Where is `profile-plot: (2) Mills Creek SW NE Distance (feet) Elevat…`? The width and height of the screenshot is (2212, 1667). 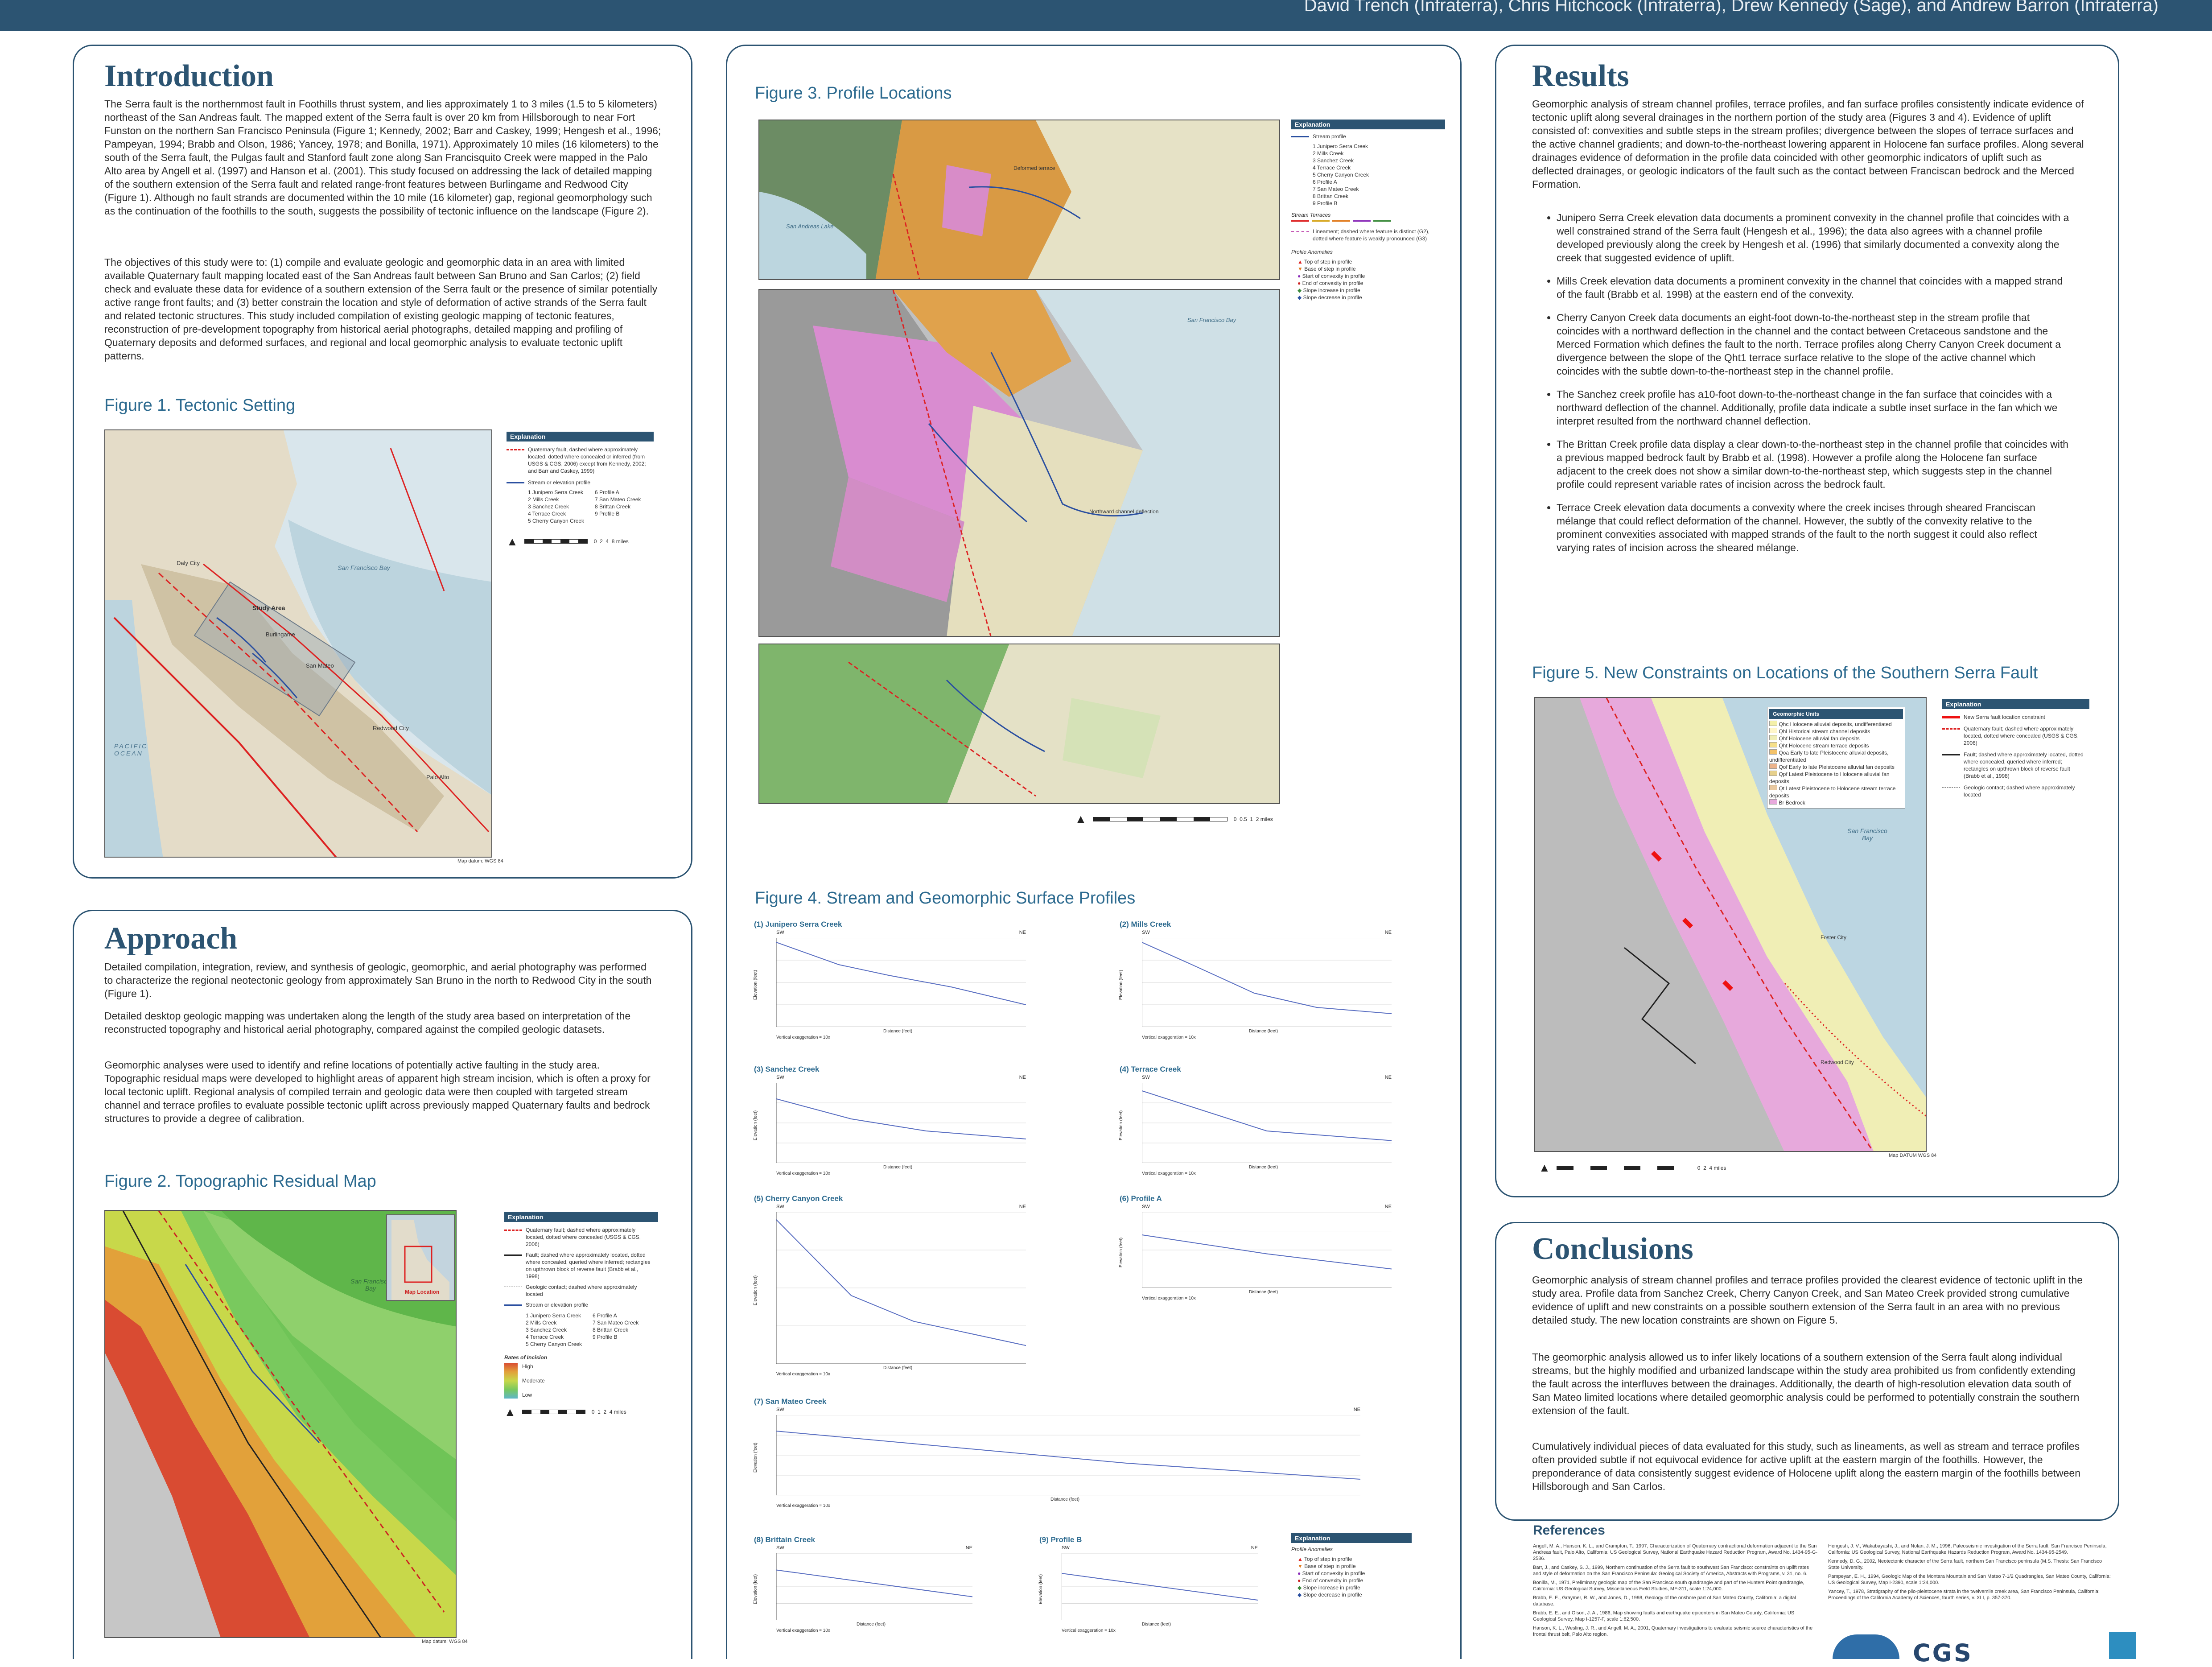
profile-plot: (2) Mills Creek SW NE Distance (feet) Elevat… is located at coordinates (1262, 983).